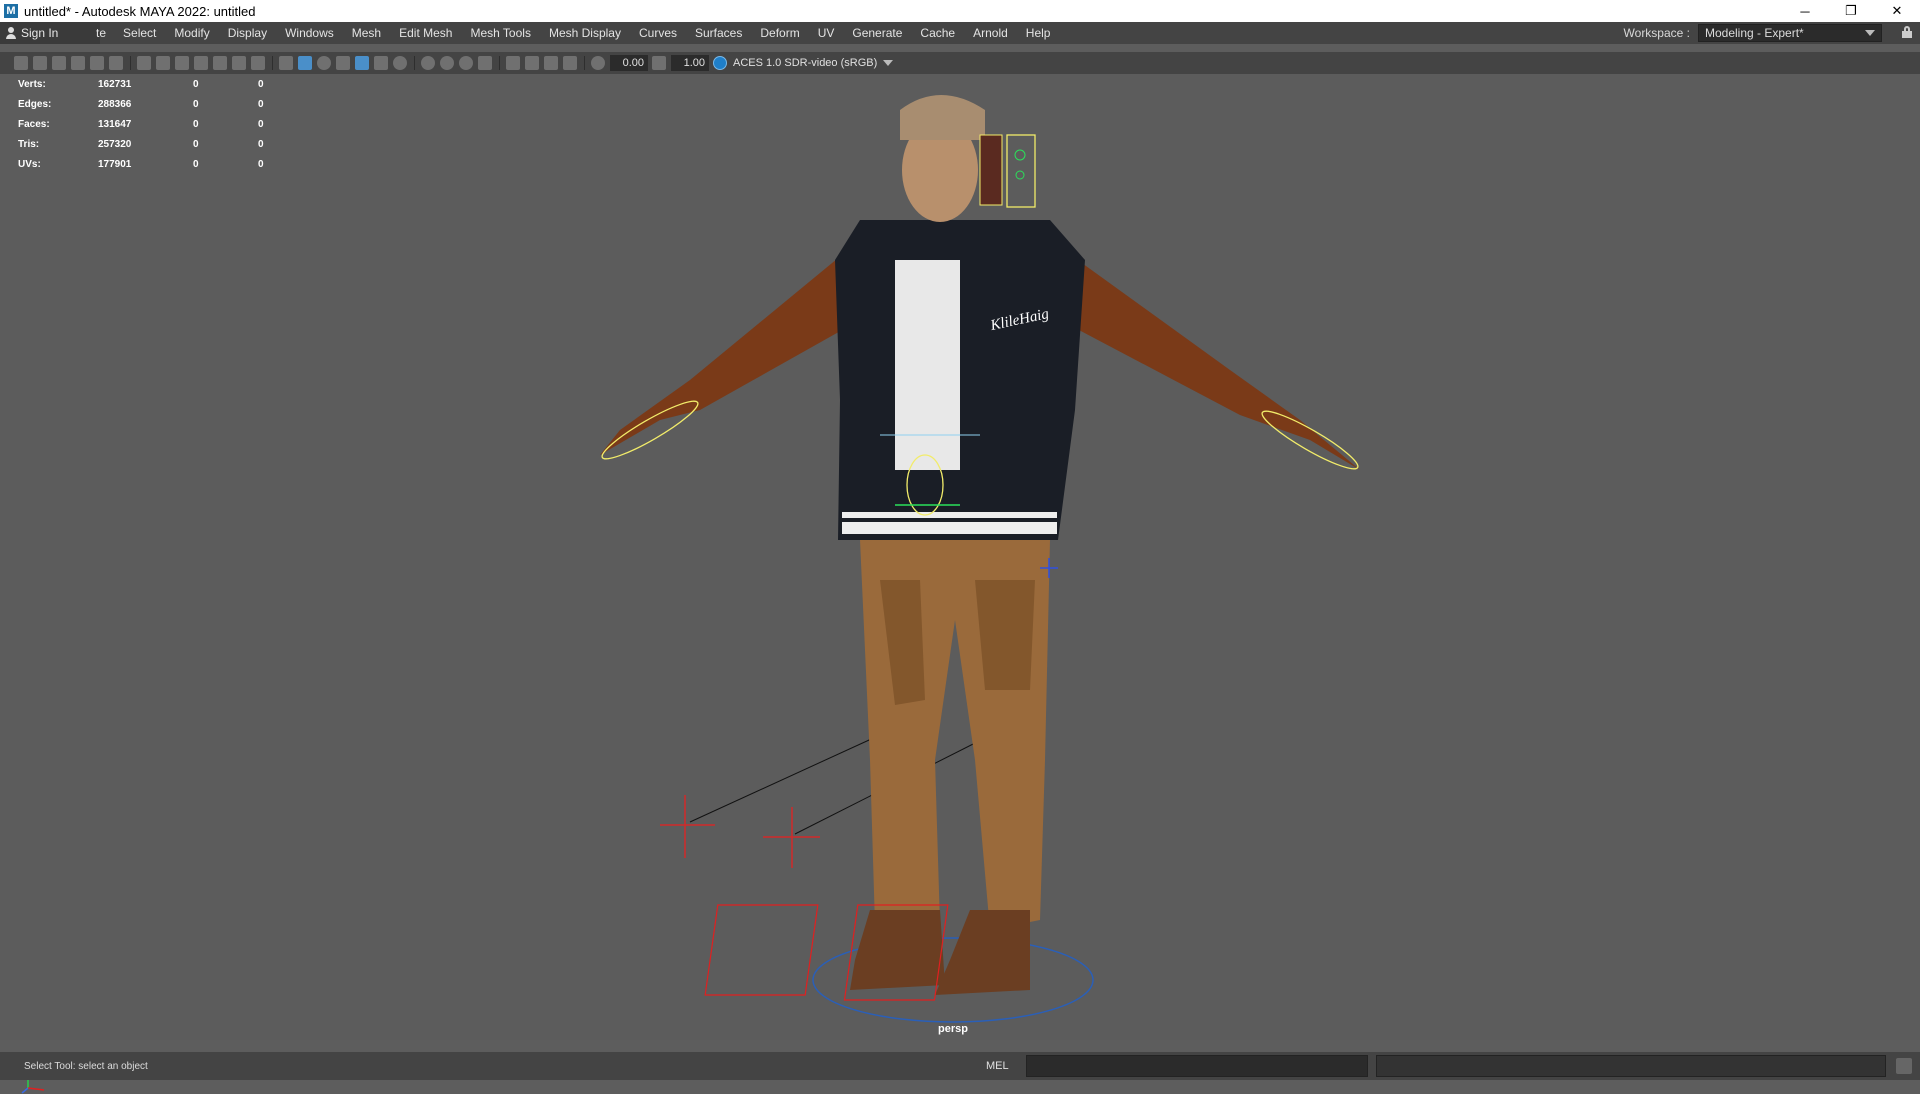 The width and height of the screenshot is (1920, 1094). What do you see at coordinates (1205, 355) in the screenshot?
I see `arm-right` at bounding box center [1205, 355].